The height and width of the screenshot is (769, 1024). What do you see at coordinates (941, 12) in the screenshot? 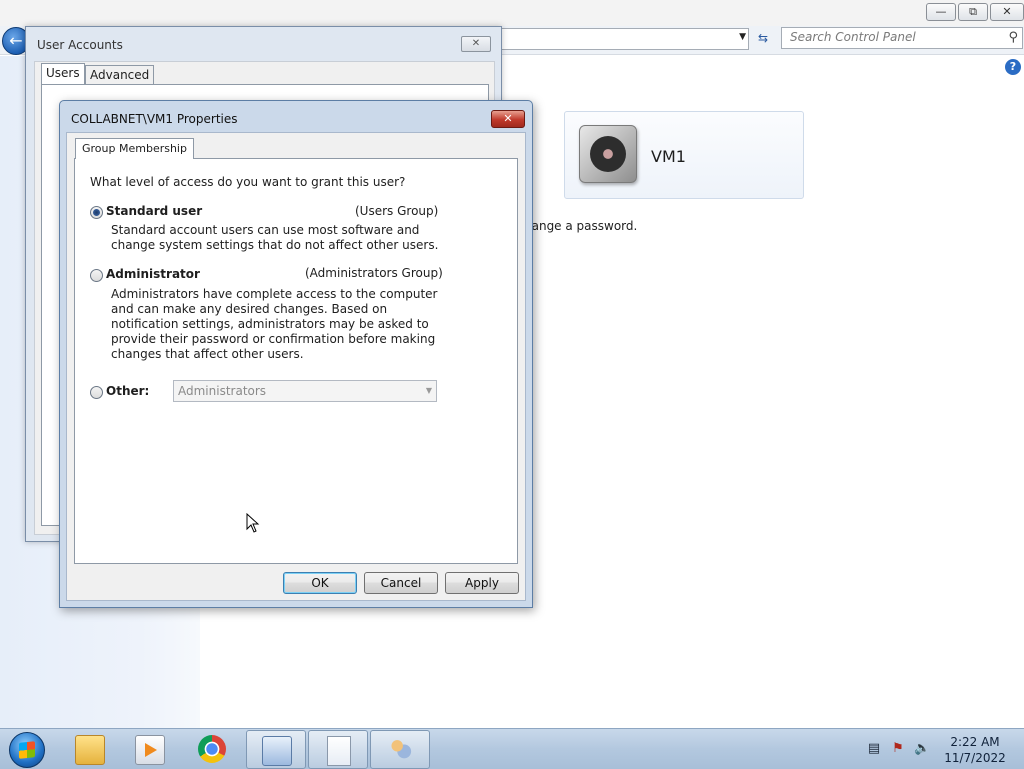
I see `minimize-button: —` at bounding box center [941, 12].